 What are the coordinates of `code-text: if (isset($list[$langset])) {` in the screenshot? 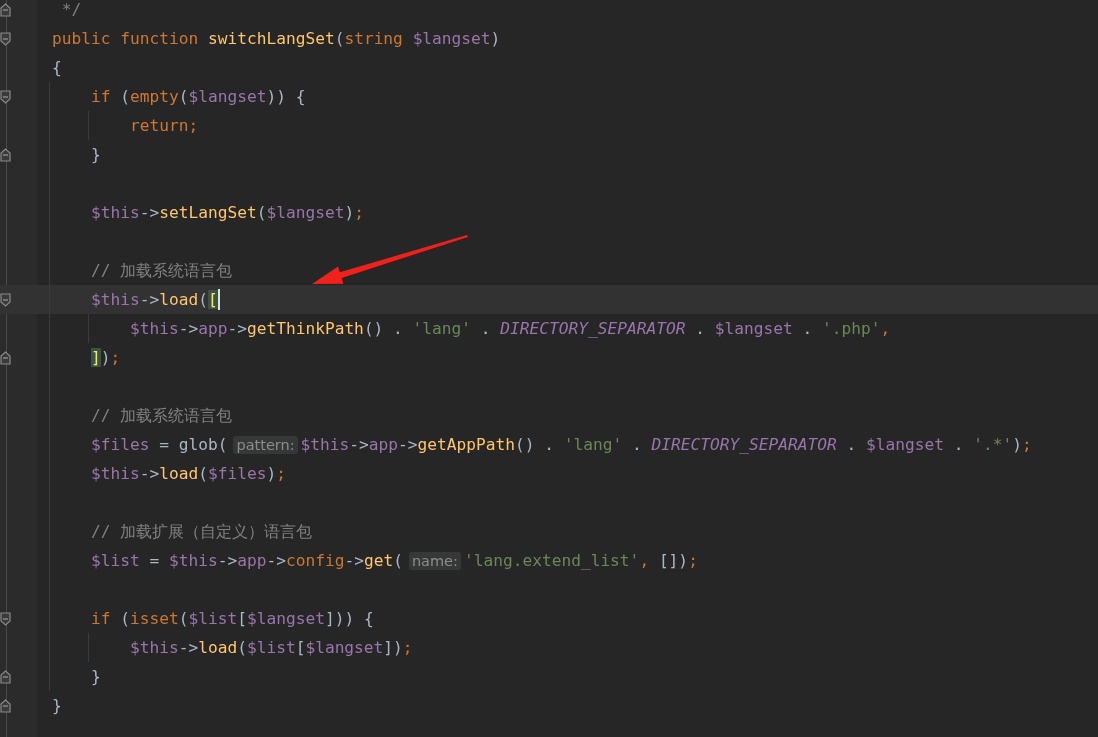 It's located at (232, 618).